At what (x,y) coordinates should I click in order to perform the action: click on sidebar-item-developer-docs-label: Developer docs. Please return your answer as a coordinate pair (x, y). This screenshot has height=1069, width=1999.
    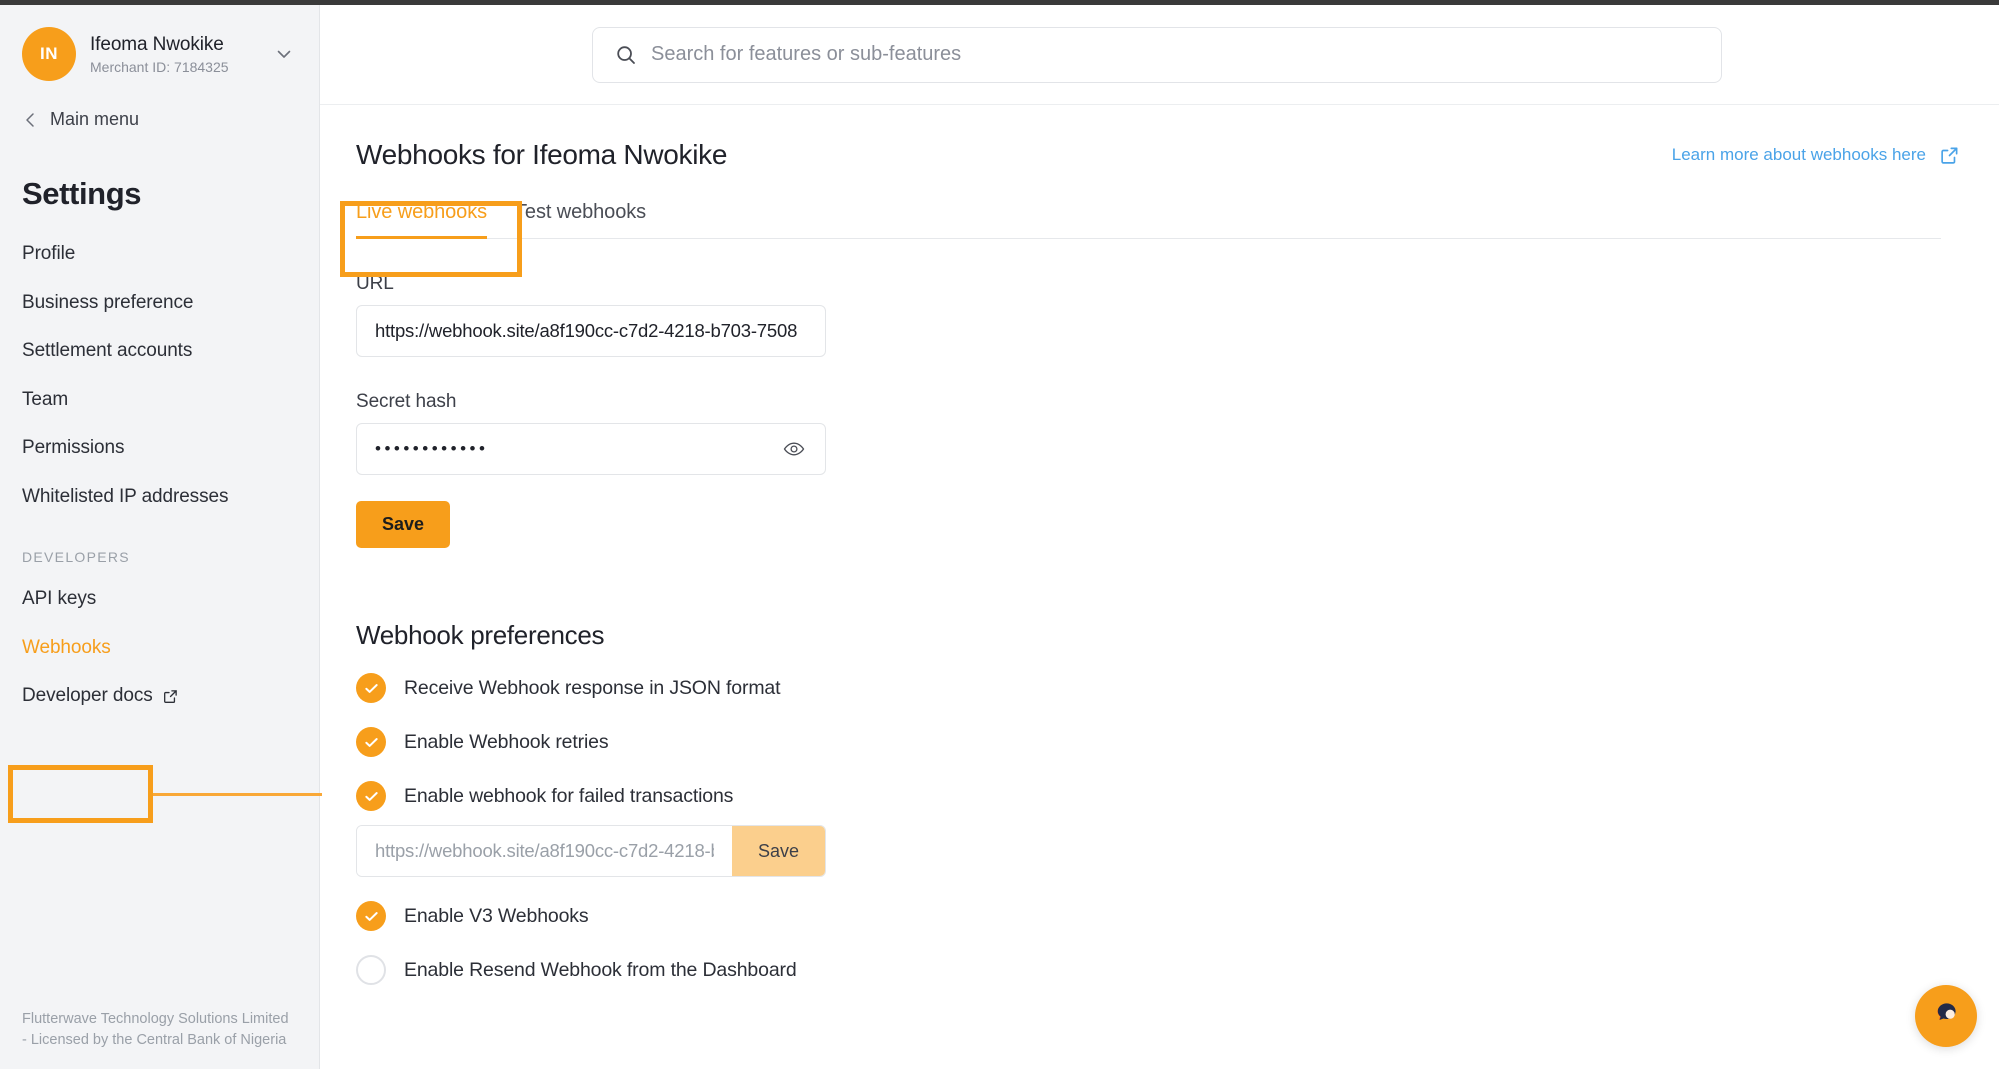
    Looking at the image, I should click on (87, 695).